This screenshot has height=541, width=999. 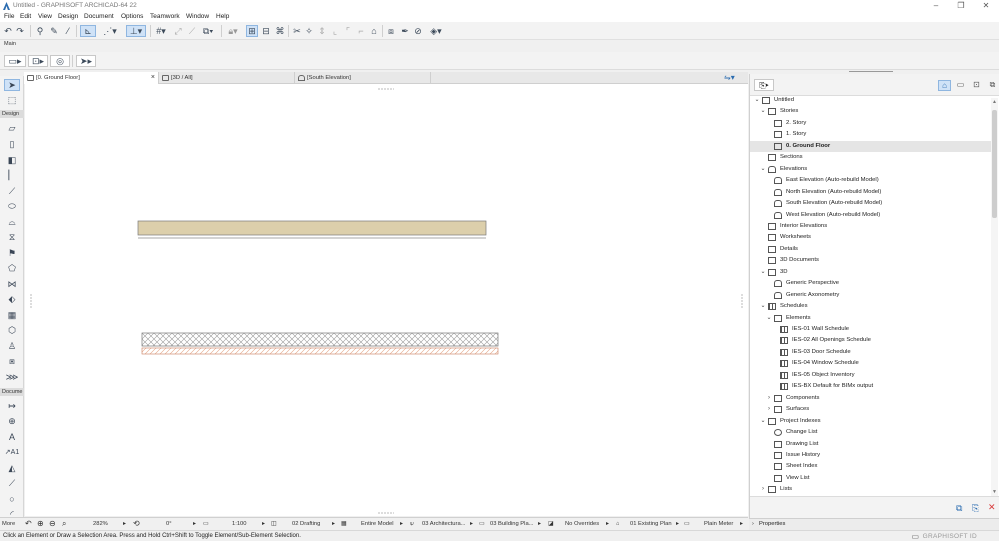 What do you see at coordinates (12, 406) in the screenshot?
I see `dimension-tool-icon: ↦` at bounding box center [12, 406].